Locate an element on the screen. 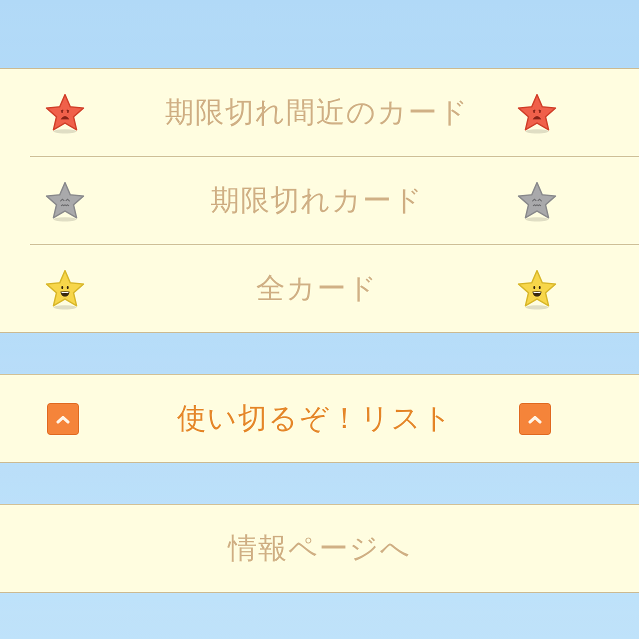 The image size is (639, 639). info-link: 情報ページへ is located at coordinates (319, 548).